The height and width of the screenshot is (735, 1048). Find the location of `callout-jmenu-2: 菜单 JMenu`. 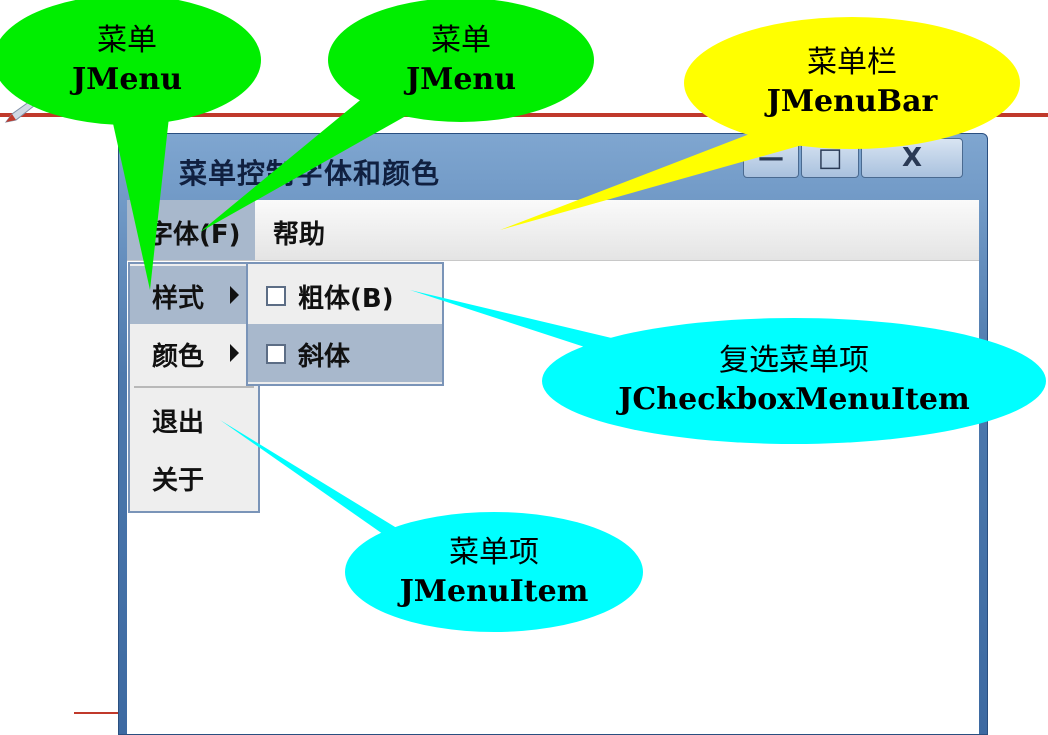

callout-jmenu-2: 菜单 JMenu is located at coordinates (461, 61).